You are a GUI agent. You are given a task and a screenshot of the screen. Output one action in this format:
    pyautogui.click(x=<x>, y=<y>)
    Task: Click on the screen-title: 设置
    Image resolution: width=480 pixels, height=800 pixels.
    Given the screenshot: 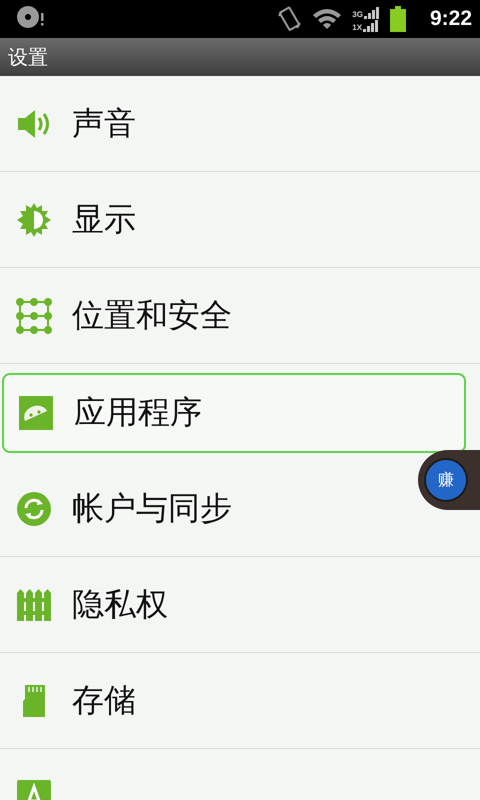 What is the action you would take?
    pyautogui.click(x=28, y=57)
    